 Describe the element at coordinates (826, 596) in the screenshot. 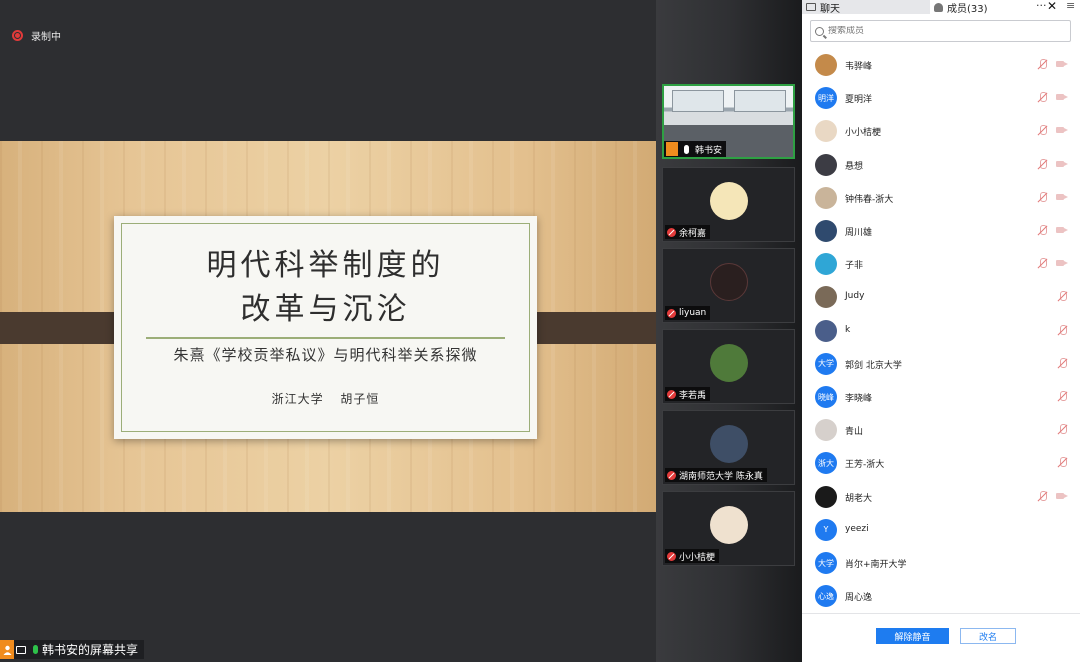

I see `avatar: 心逸` at that location.